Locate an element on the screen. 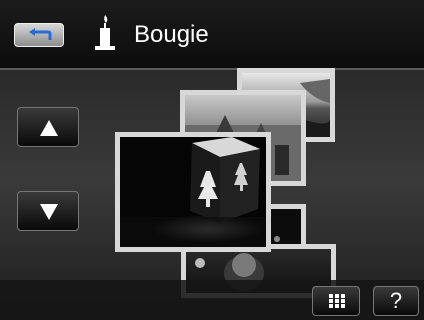 Image resolution: width=424 pixels, height=320 pixels. footer-bar is located at coordinates (212, 300).